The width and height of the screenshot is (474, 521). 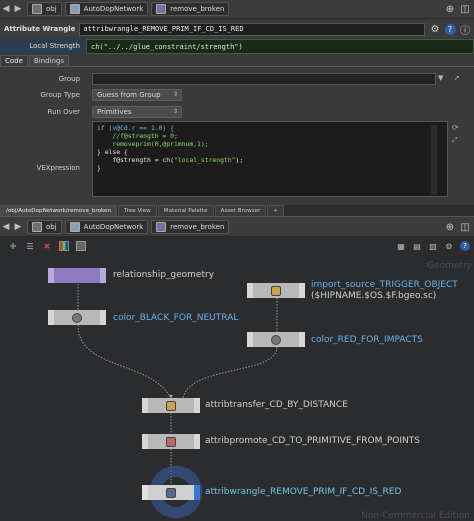 What do you see at coordinates (176, 318) in the screenshot?
I see `node-label-color-black: color_BLACK_FOR_NEUTRAL` at bounding box center [176, 318].